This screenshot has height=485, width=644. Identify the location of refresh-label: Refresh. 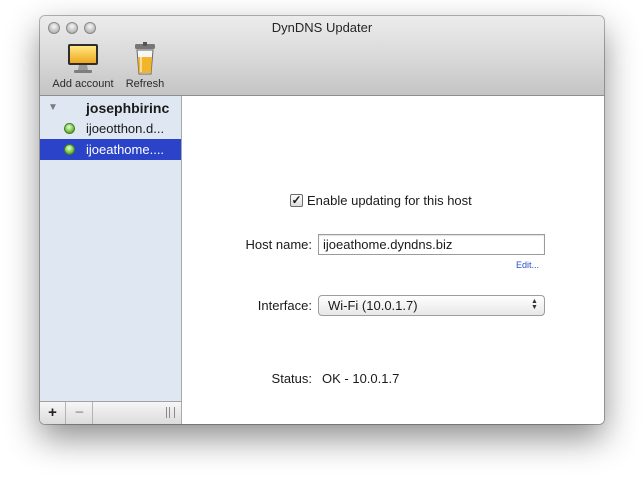
(145, 84).